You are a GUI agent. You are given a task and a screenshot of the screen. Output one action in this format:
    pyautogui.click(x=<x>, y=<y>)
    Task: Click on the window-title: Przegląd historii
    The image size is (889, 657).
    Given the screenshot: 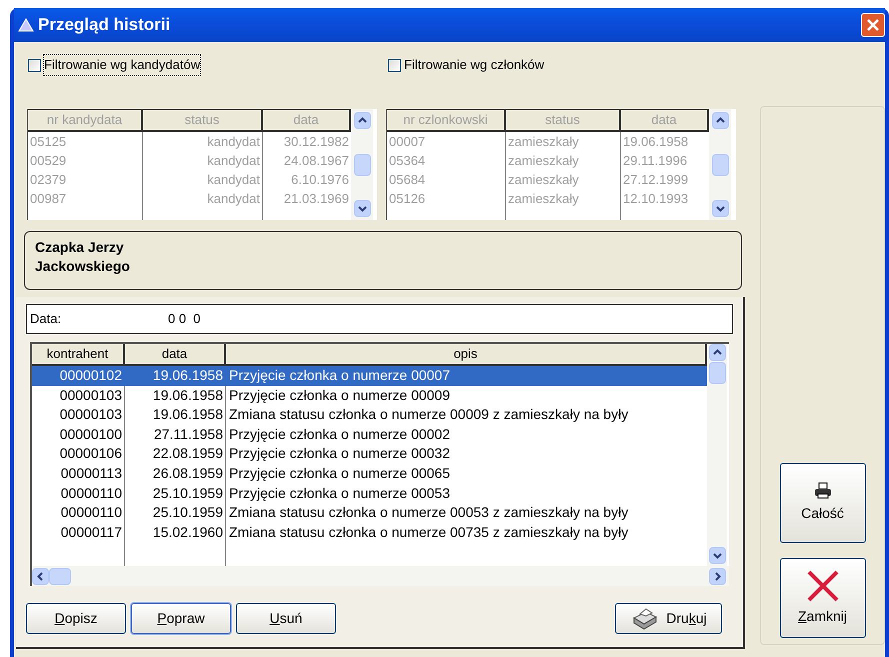 What is the action you would take?
    pyautogui.click(x=104, y=25)
    